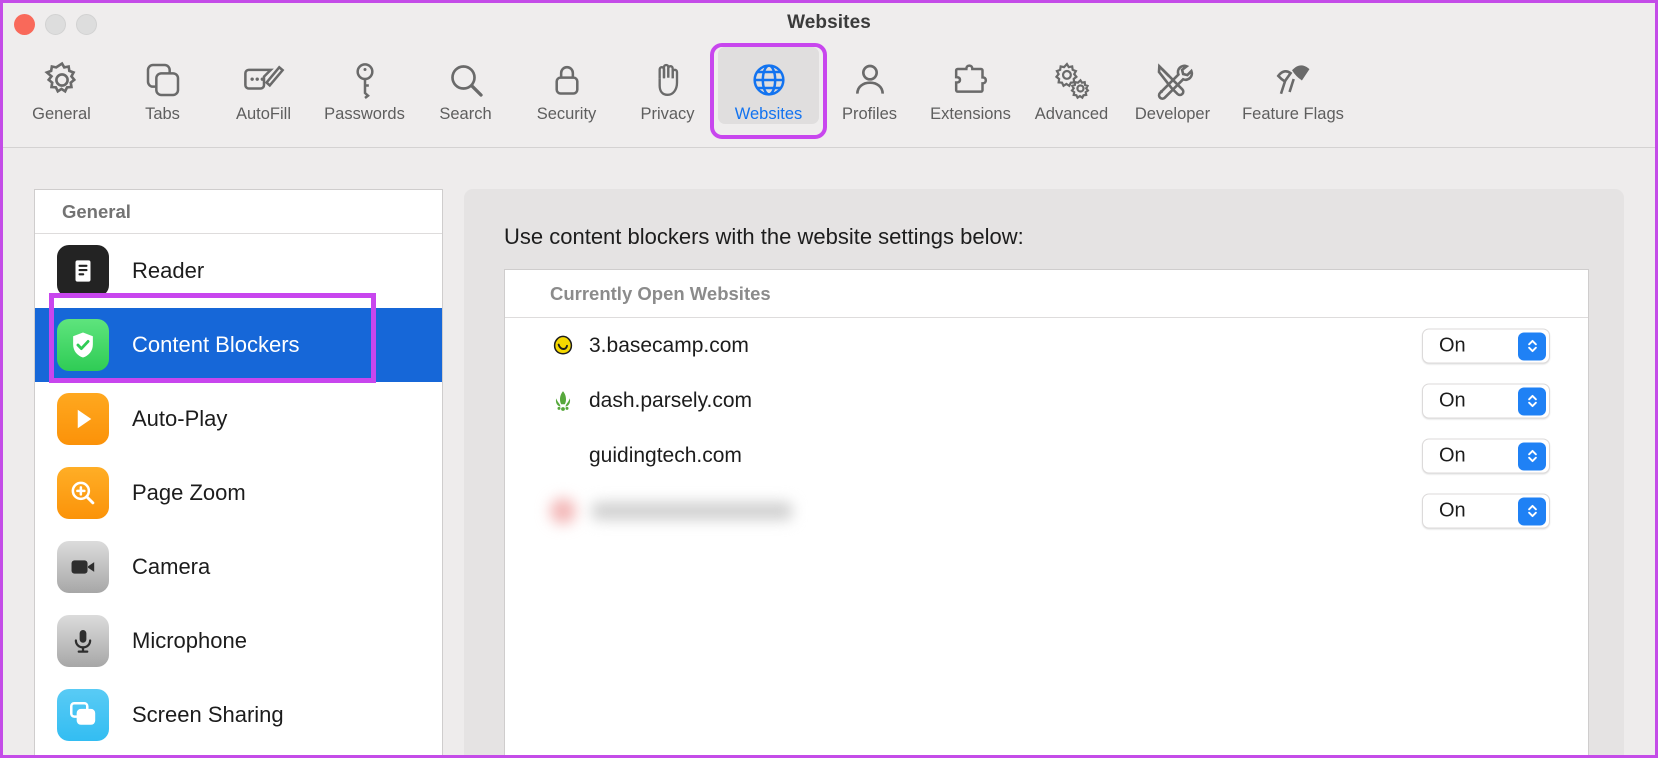 This screenshot has height=758, width=1658. What do you see at coordinates (970, 114) in the screenshot?
I see `toolbar-label: Extensions` at bounding box center [970, 114].